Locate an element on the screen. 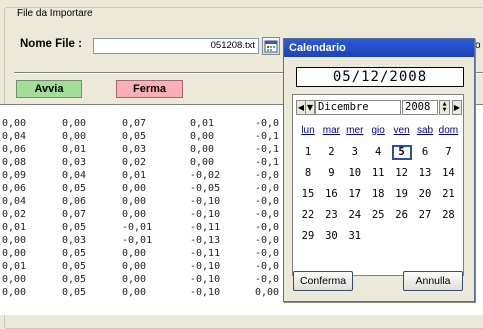  month-select: Dicembre is located at coordinates (358, 107).